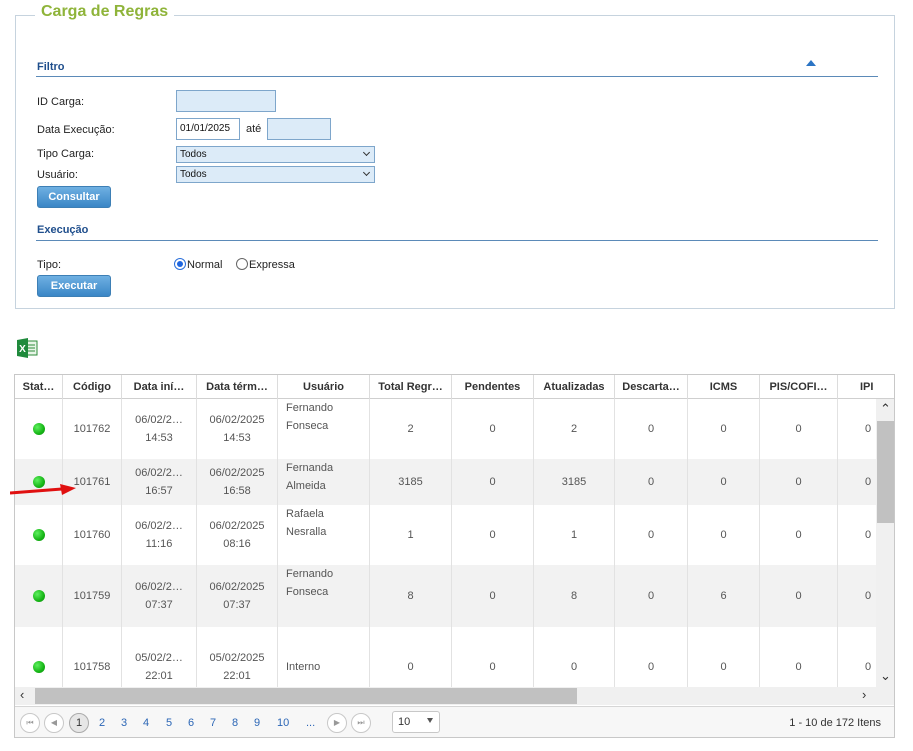 This screenshot has height=751, width=913. What do you see at coordinates (324, 482) in the screenshot?
I see `cell-usuario: Fernanda Almeida` at bounding box center [324, 482].